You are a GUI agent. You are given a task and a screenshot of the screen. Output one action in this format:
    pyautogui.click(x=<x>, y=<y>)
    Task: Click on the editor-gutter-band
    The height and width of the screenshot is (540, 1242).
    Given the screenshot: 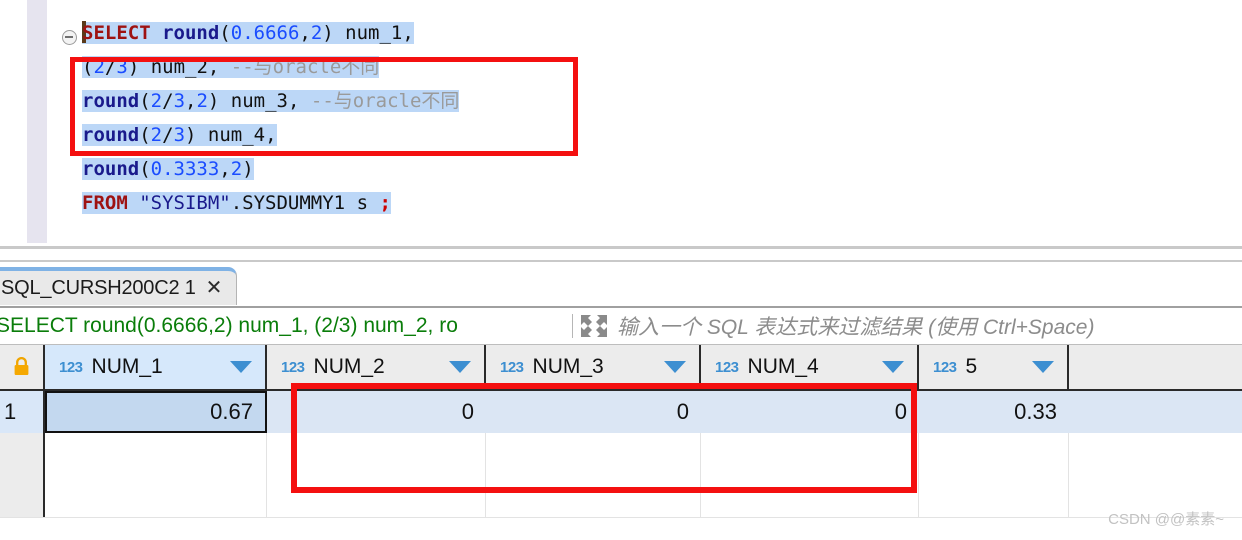 What is the action you would take?
    pyautogui.click(x=37, y=121)
    